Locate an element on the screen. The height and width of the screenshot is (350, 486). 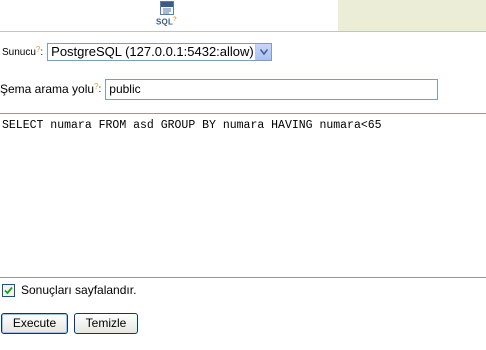
tab-empty is located at coordinates (412, 15).